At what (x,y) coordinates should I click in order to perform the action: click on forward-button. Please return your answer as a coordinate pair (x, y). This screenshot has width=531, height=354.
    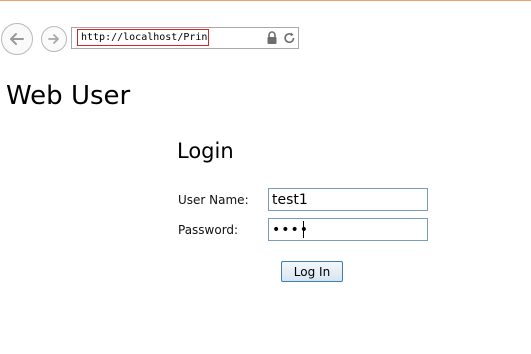
    Looking at the image, I should click on (54, 39).